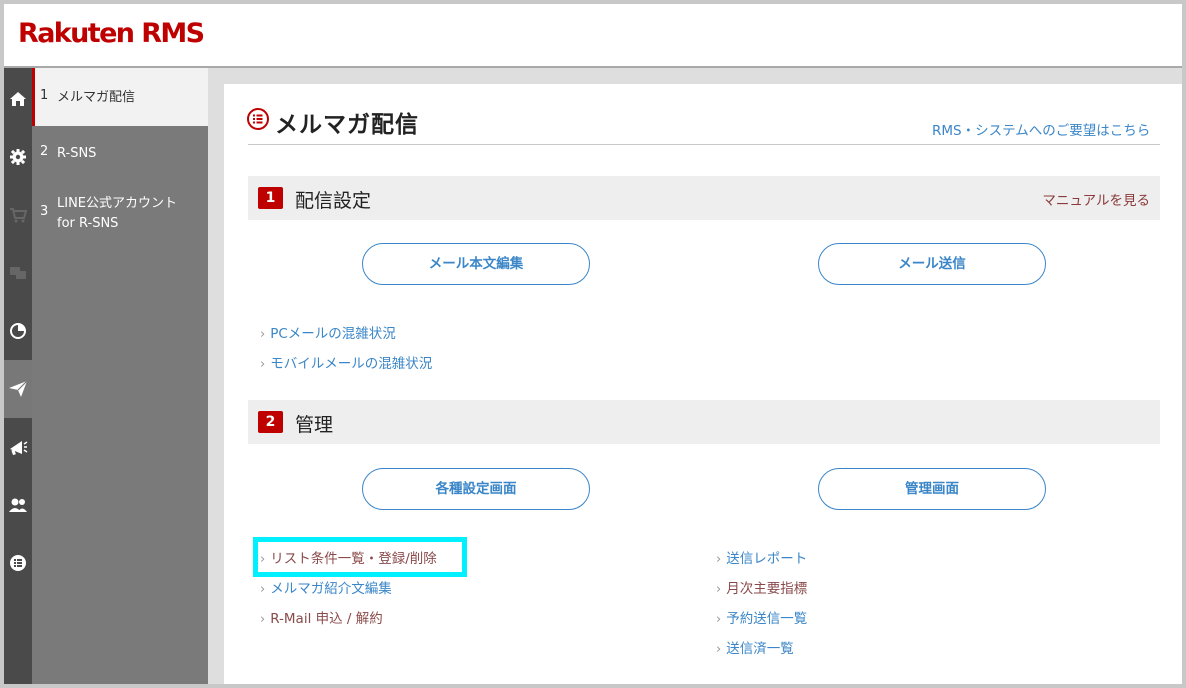 The image size is (1186, 688). What do you see at coordinates (77, 153) in the screenshot?
I see `sidebar-item-label: R-SNS` at bounding box center [77, 153].